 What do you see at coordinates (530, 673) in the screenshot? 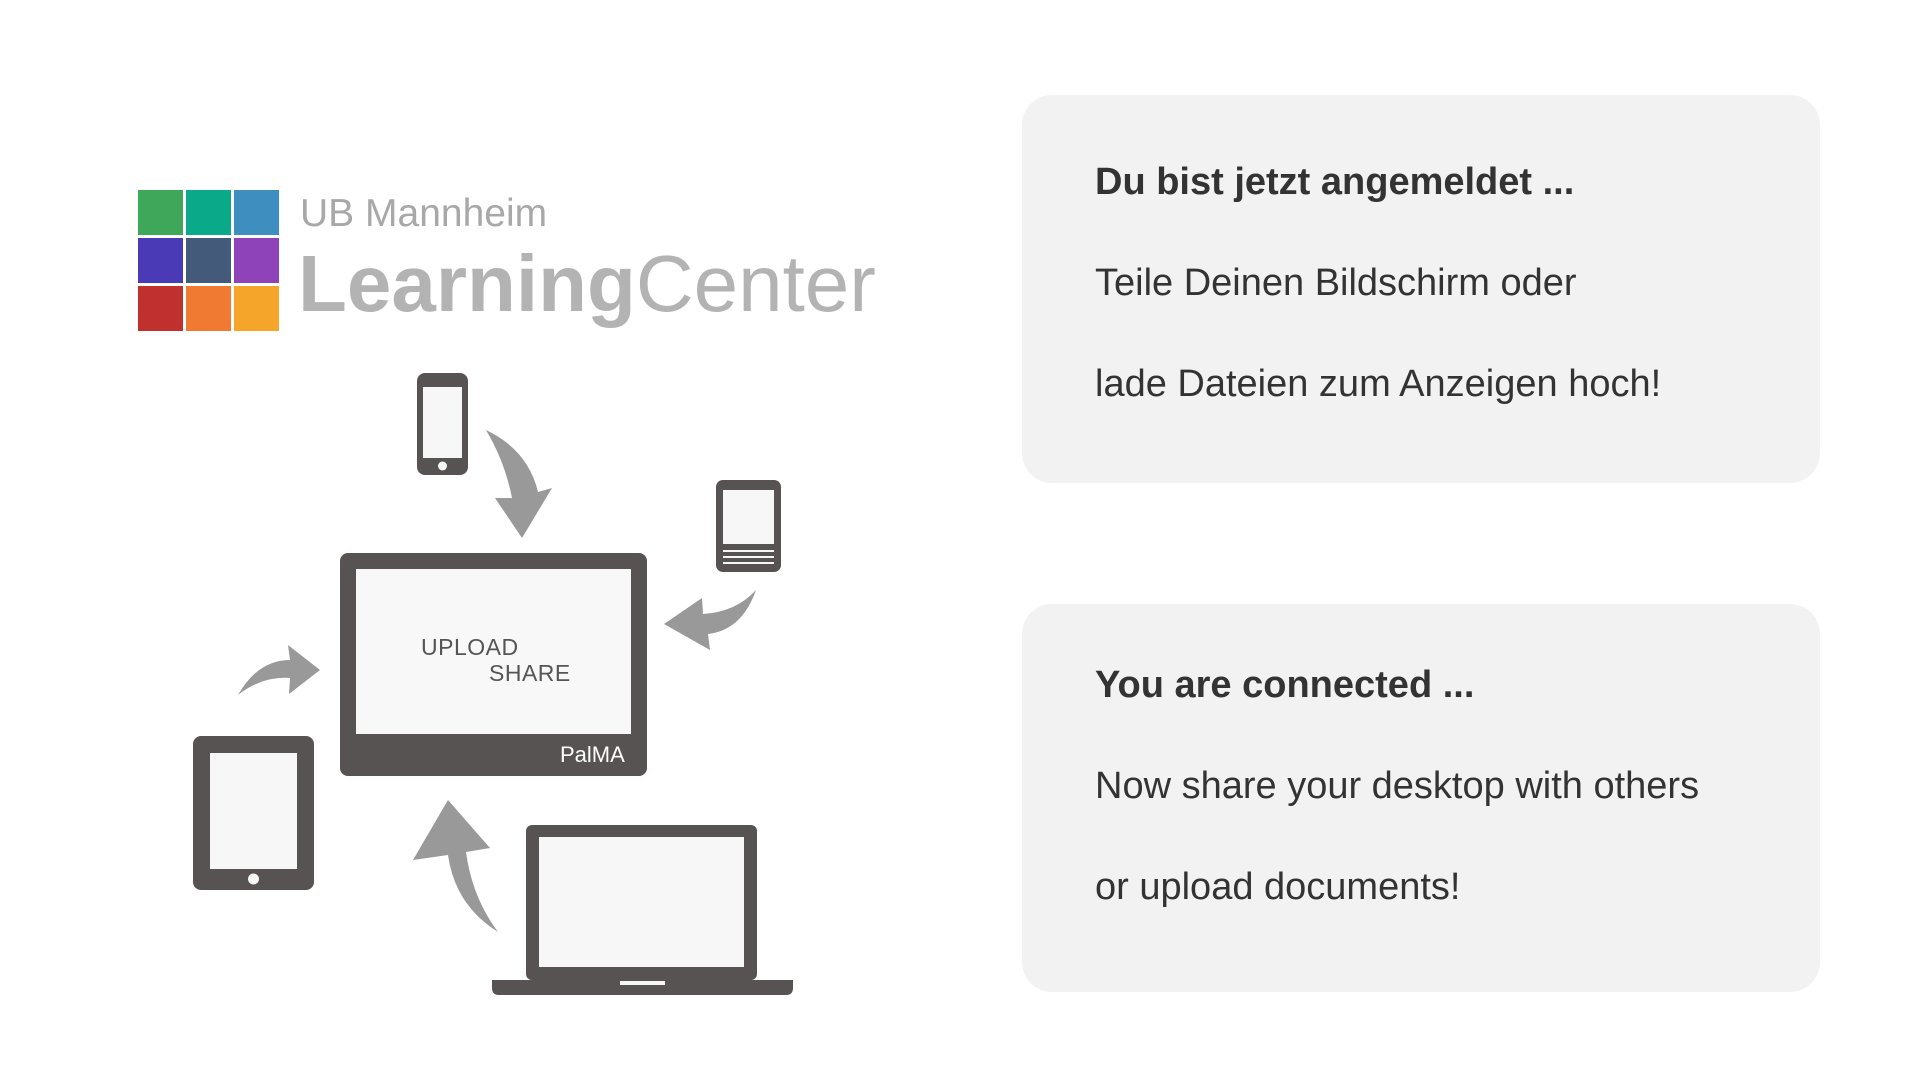
I see `share-label: SHARE` at bounding box center [530, 673].